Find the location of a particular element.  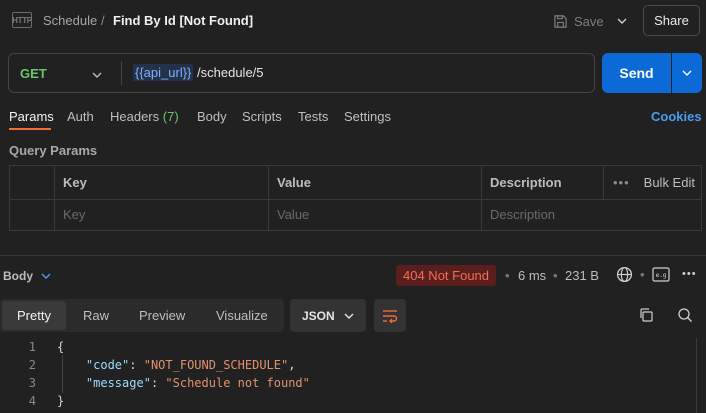

save-button: Save is located at coordinates (578, 21).